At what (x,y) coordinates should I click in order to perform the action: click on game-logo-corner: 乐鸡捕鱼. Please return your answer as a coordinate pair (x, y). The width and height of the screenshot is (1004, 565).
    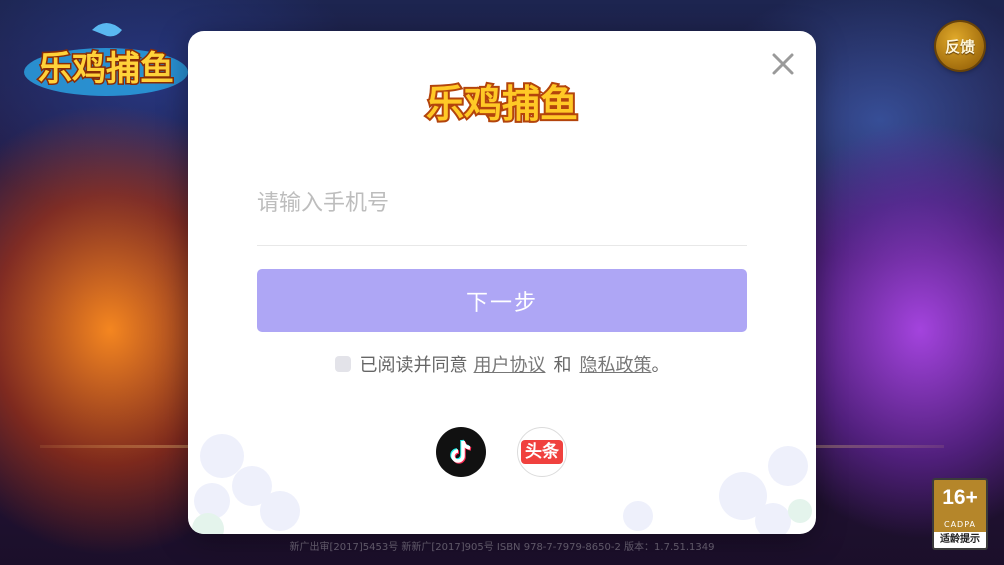
    Looking at the image, I should click on (106, 59).